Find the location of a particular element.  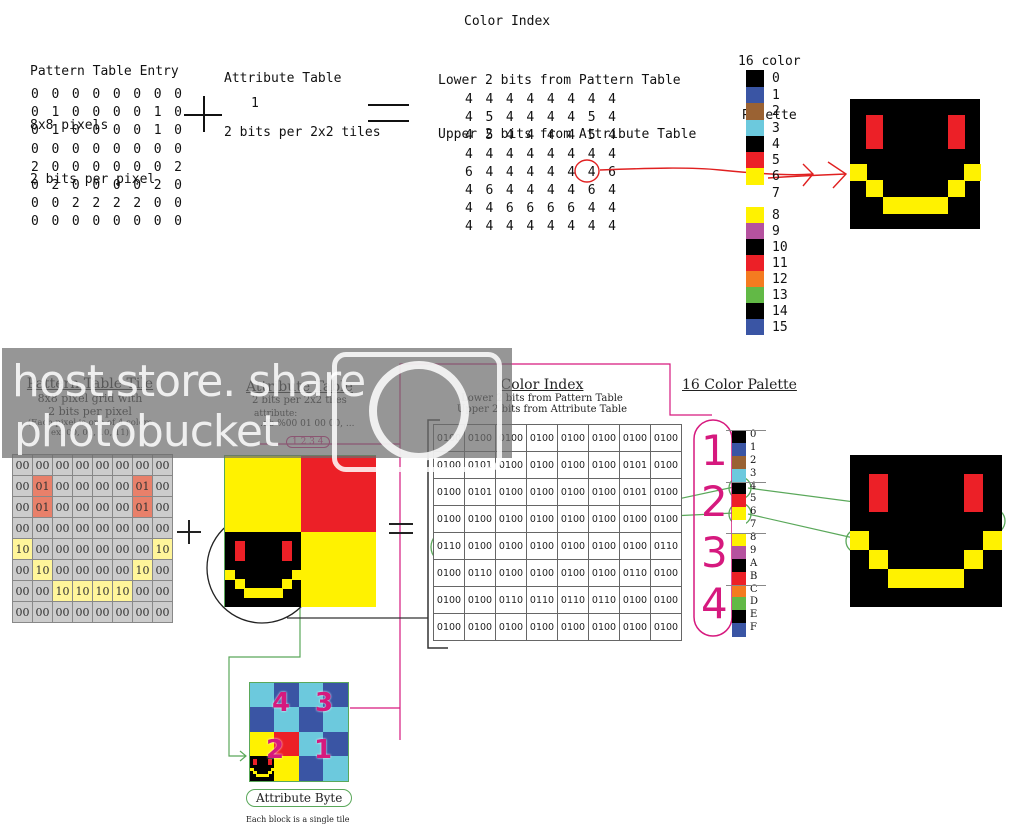

palette-heading: 16 Color Palette is located at coordinates (739, 385).